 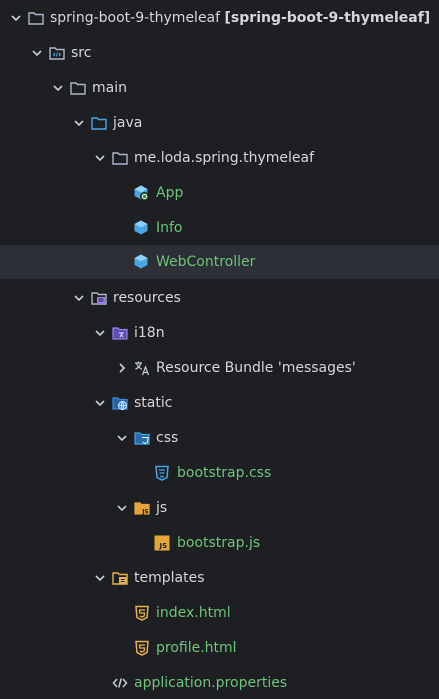 I want to click on resources-folder-icon, so click(x=99, y=298).